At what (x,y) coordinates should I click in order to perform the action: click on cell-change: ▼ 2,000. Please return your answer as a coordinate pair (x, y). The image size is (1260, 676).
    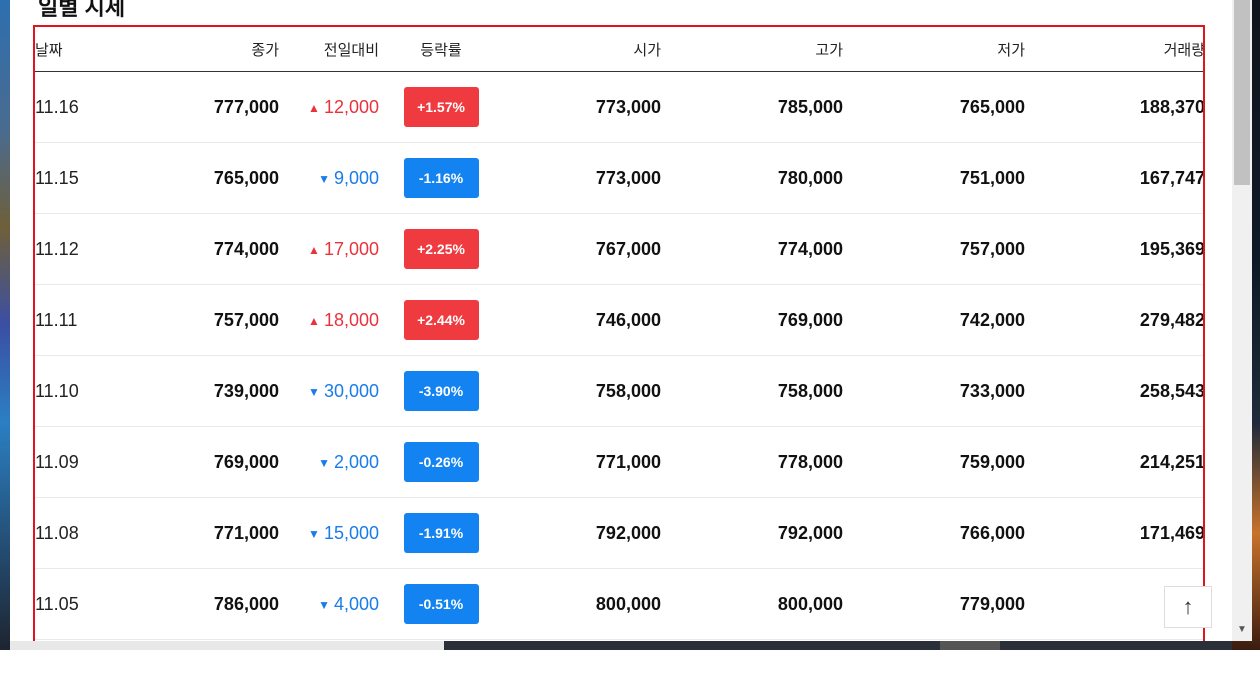
    Looking at the image, I should click on (329, 462).